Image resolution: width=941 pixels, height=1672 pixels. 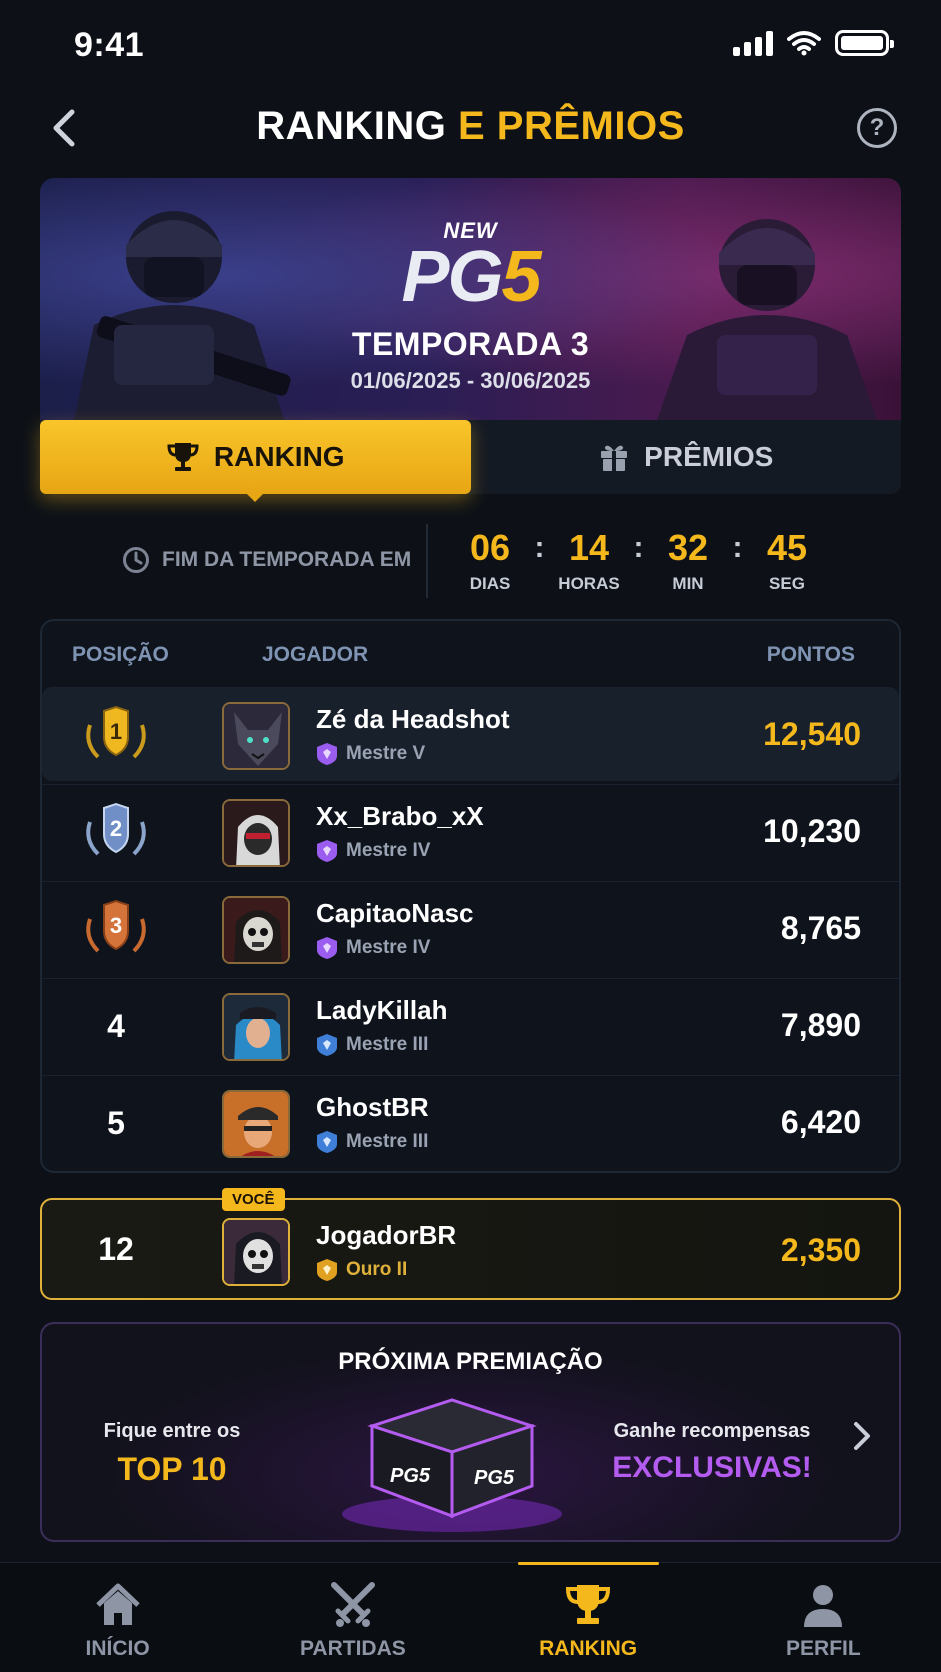 I want to click on column-header-position: POSIÇÃO, so click(x=120, y=654).